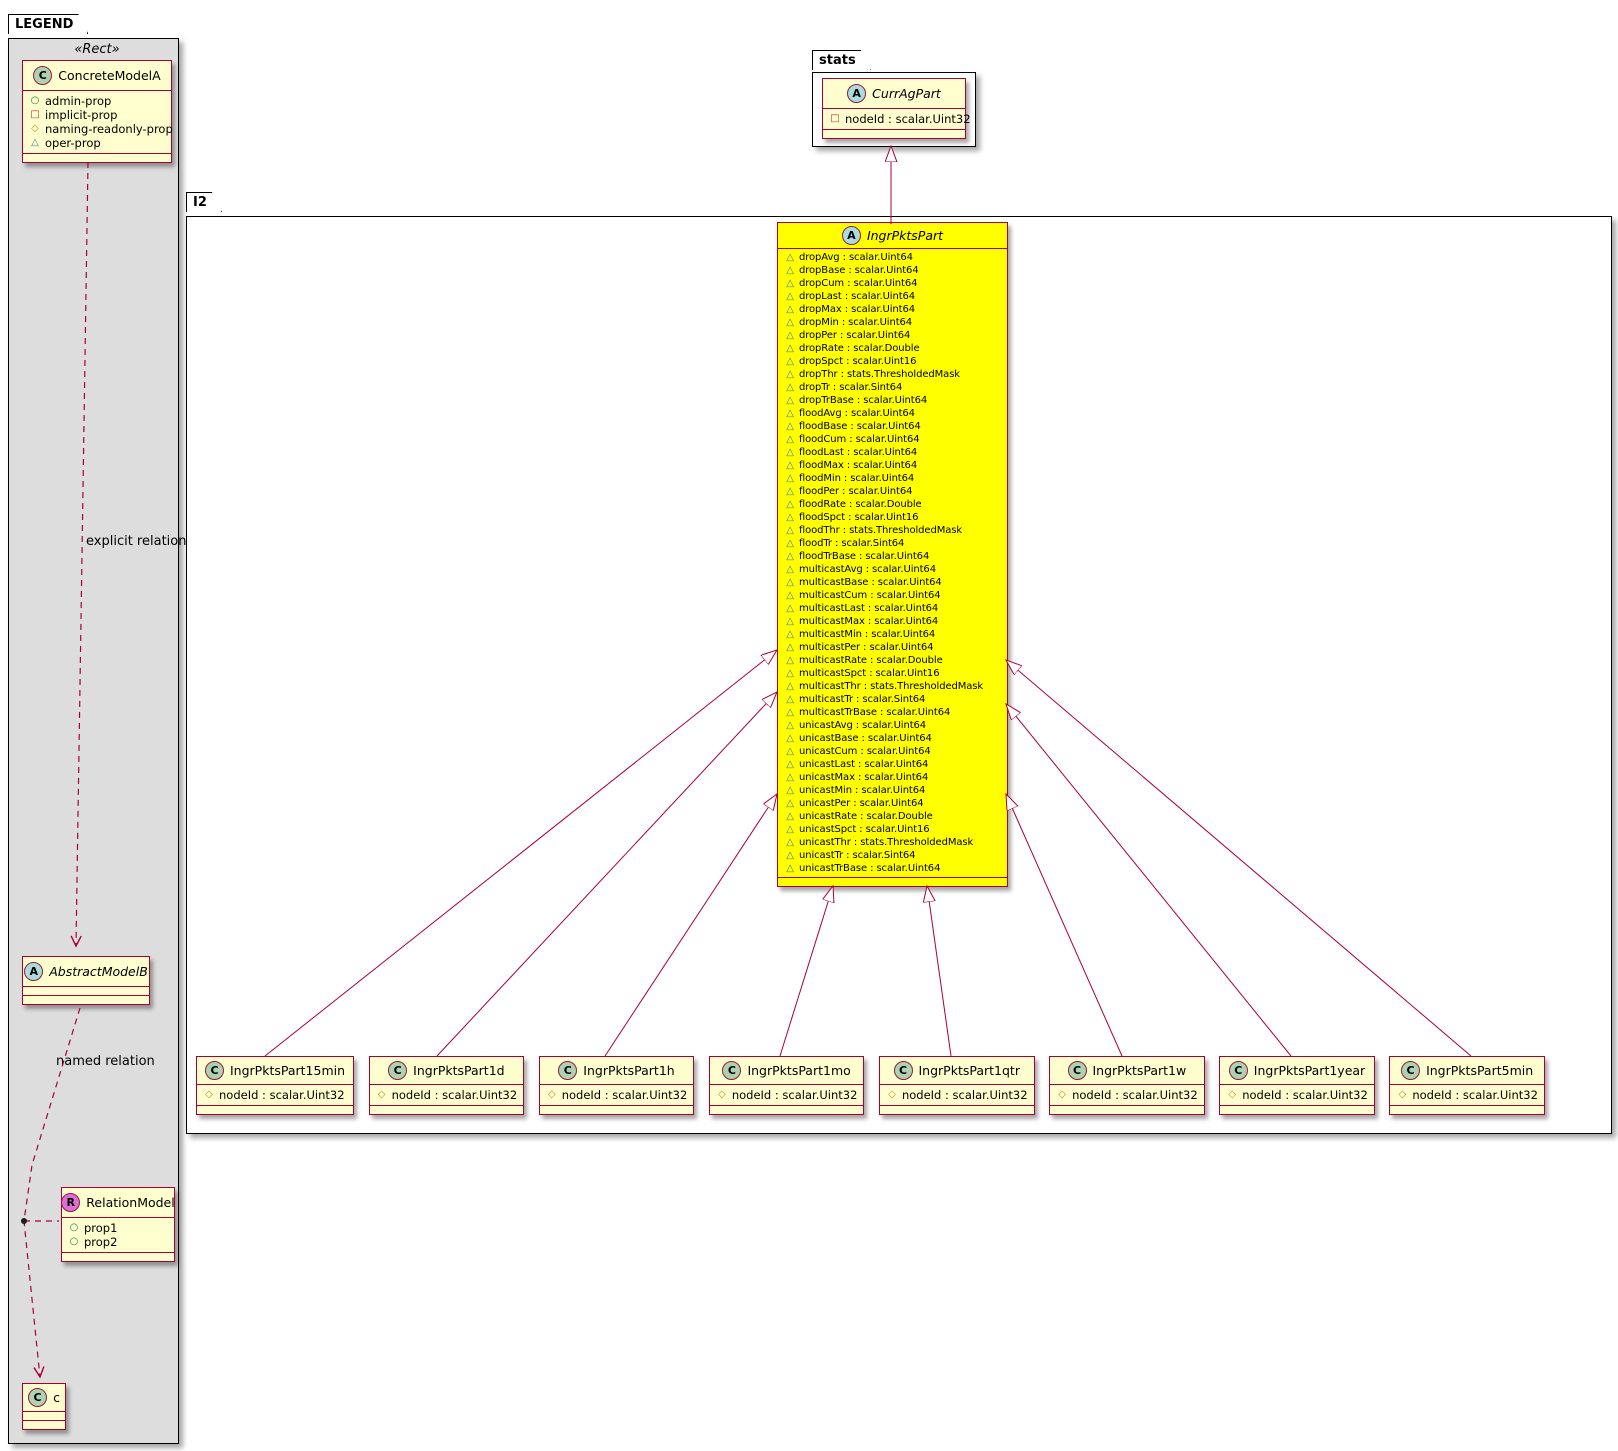  What do you see at coordinates (857, 296) in the screenshot?
I see `attribute-text: dropLast : scalar.Uint64` at bounding box center [857, 296].